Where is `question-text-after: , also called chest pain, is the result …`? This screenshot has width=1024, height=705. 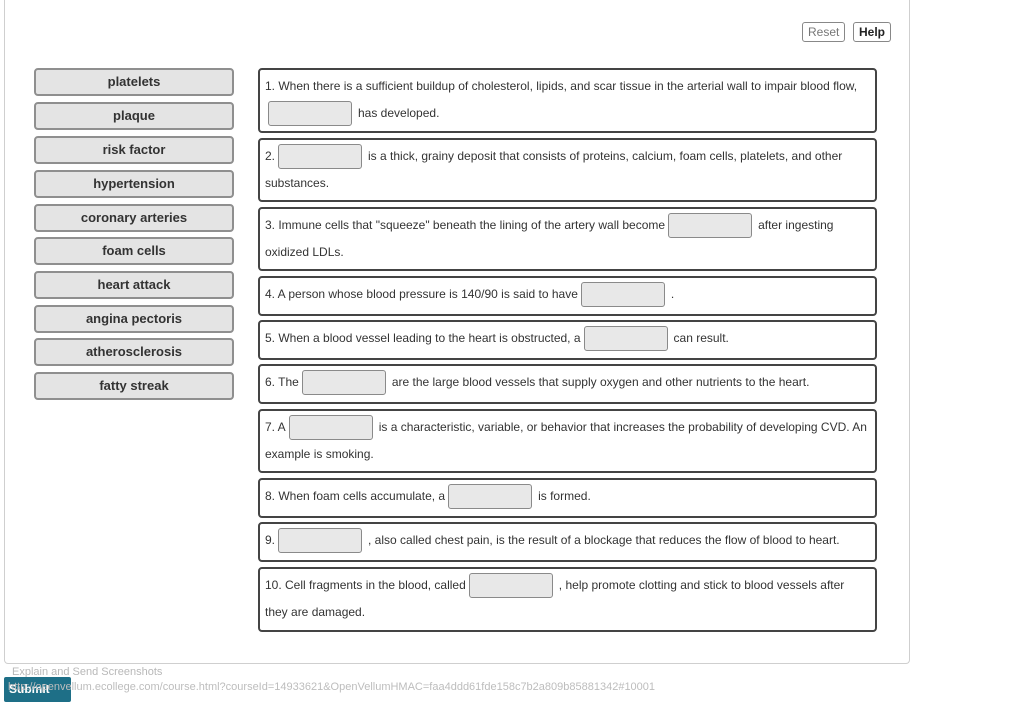 question-text-after: , also called chest pain, is the result … is located at coordinates (604, 540).